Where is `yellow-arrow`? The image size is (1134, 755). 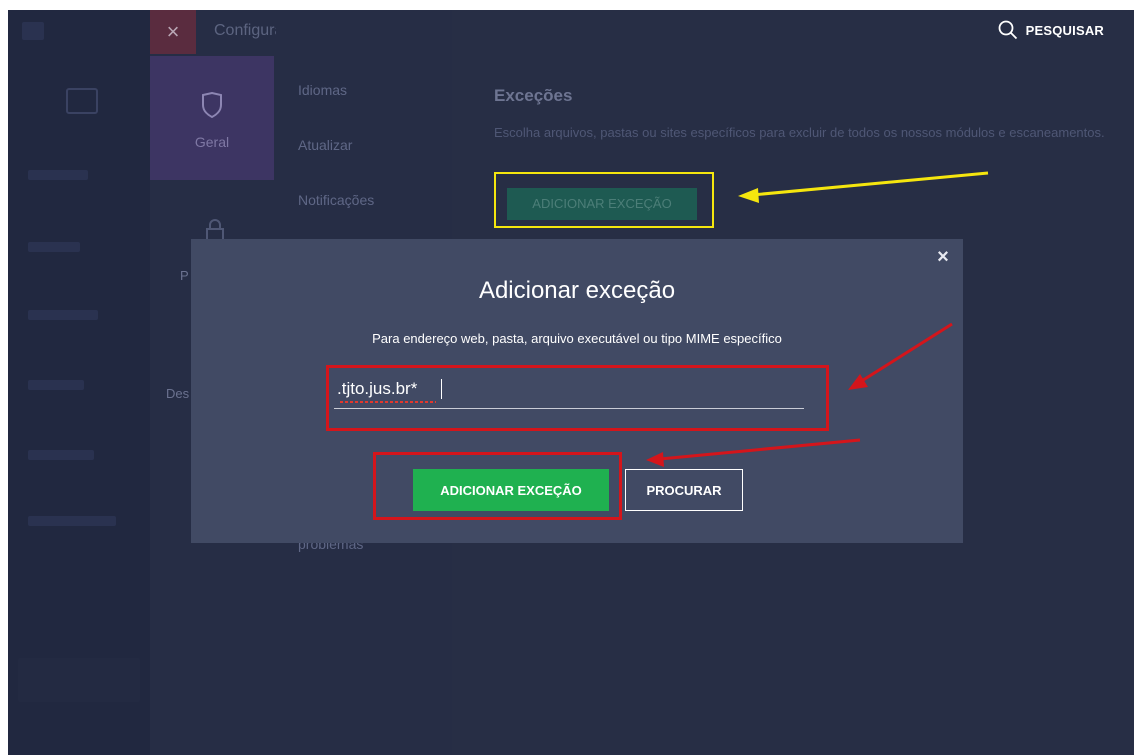 yellow-arrow is located at coordinates (863, 187).